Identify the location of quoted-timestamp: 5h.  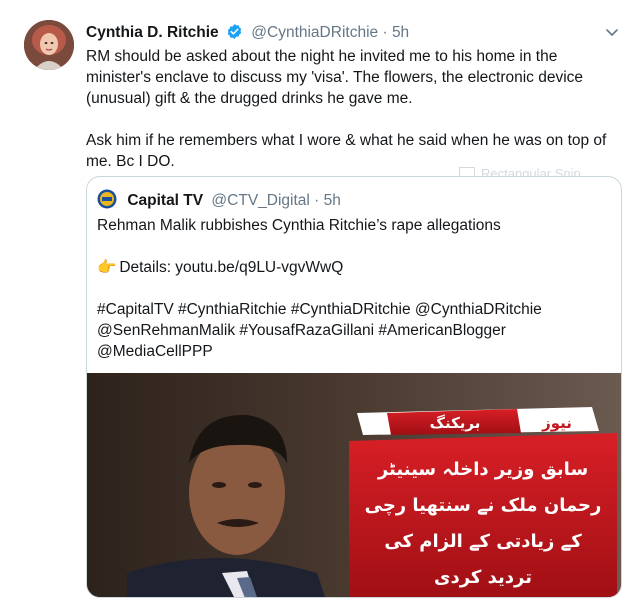
(332, 200).